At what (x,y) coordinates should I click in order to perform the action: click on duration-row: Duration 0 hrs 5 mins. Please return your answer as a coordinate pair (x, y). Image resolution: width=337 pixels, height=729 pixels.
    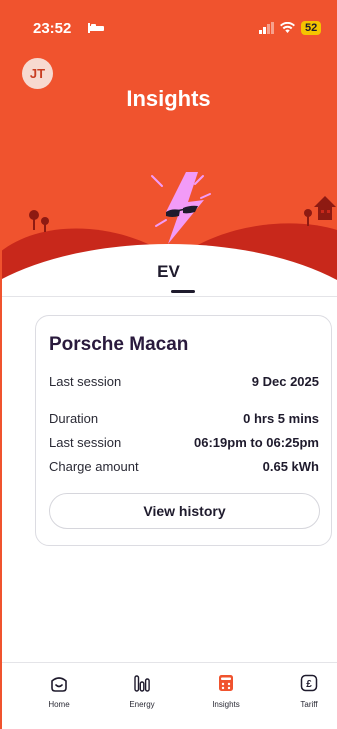
    Looking at the image, I should click on (184, 418).